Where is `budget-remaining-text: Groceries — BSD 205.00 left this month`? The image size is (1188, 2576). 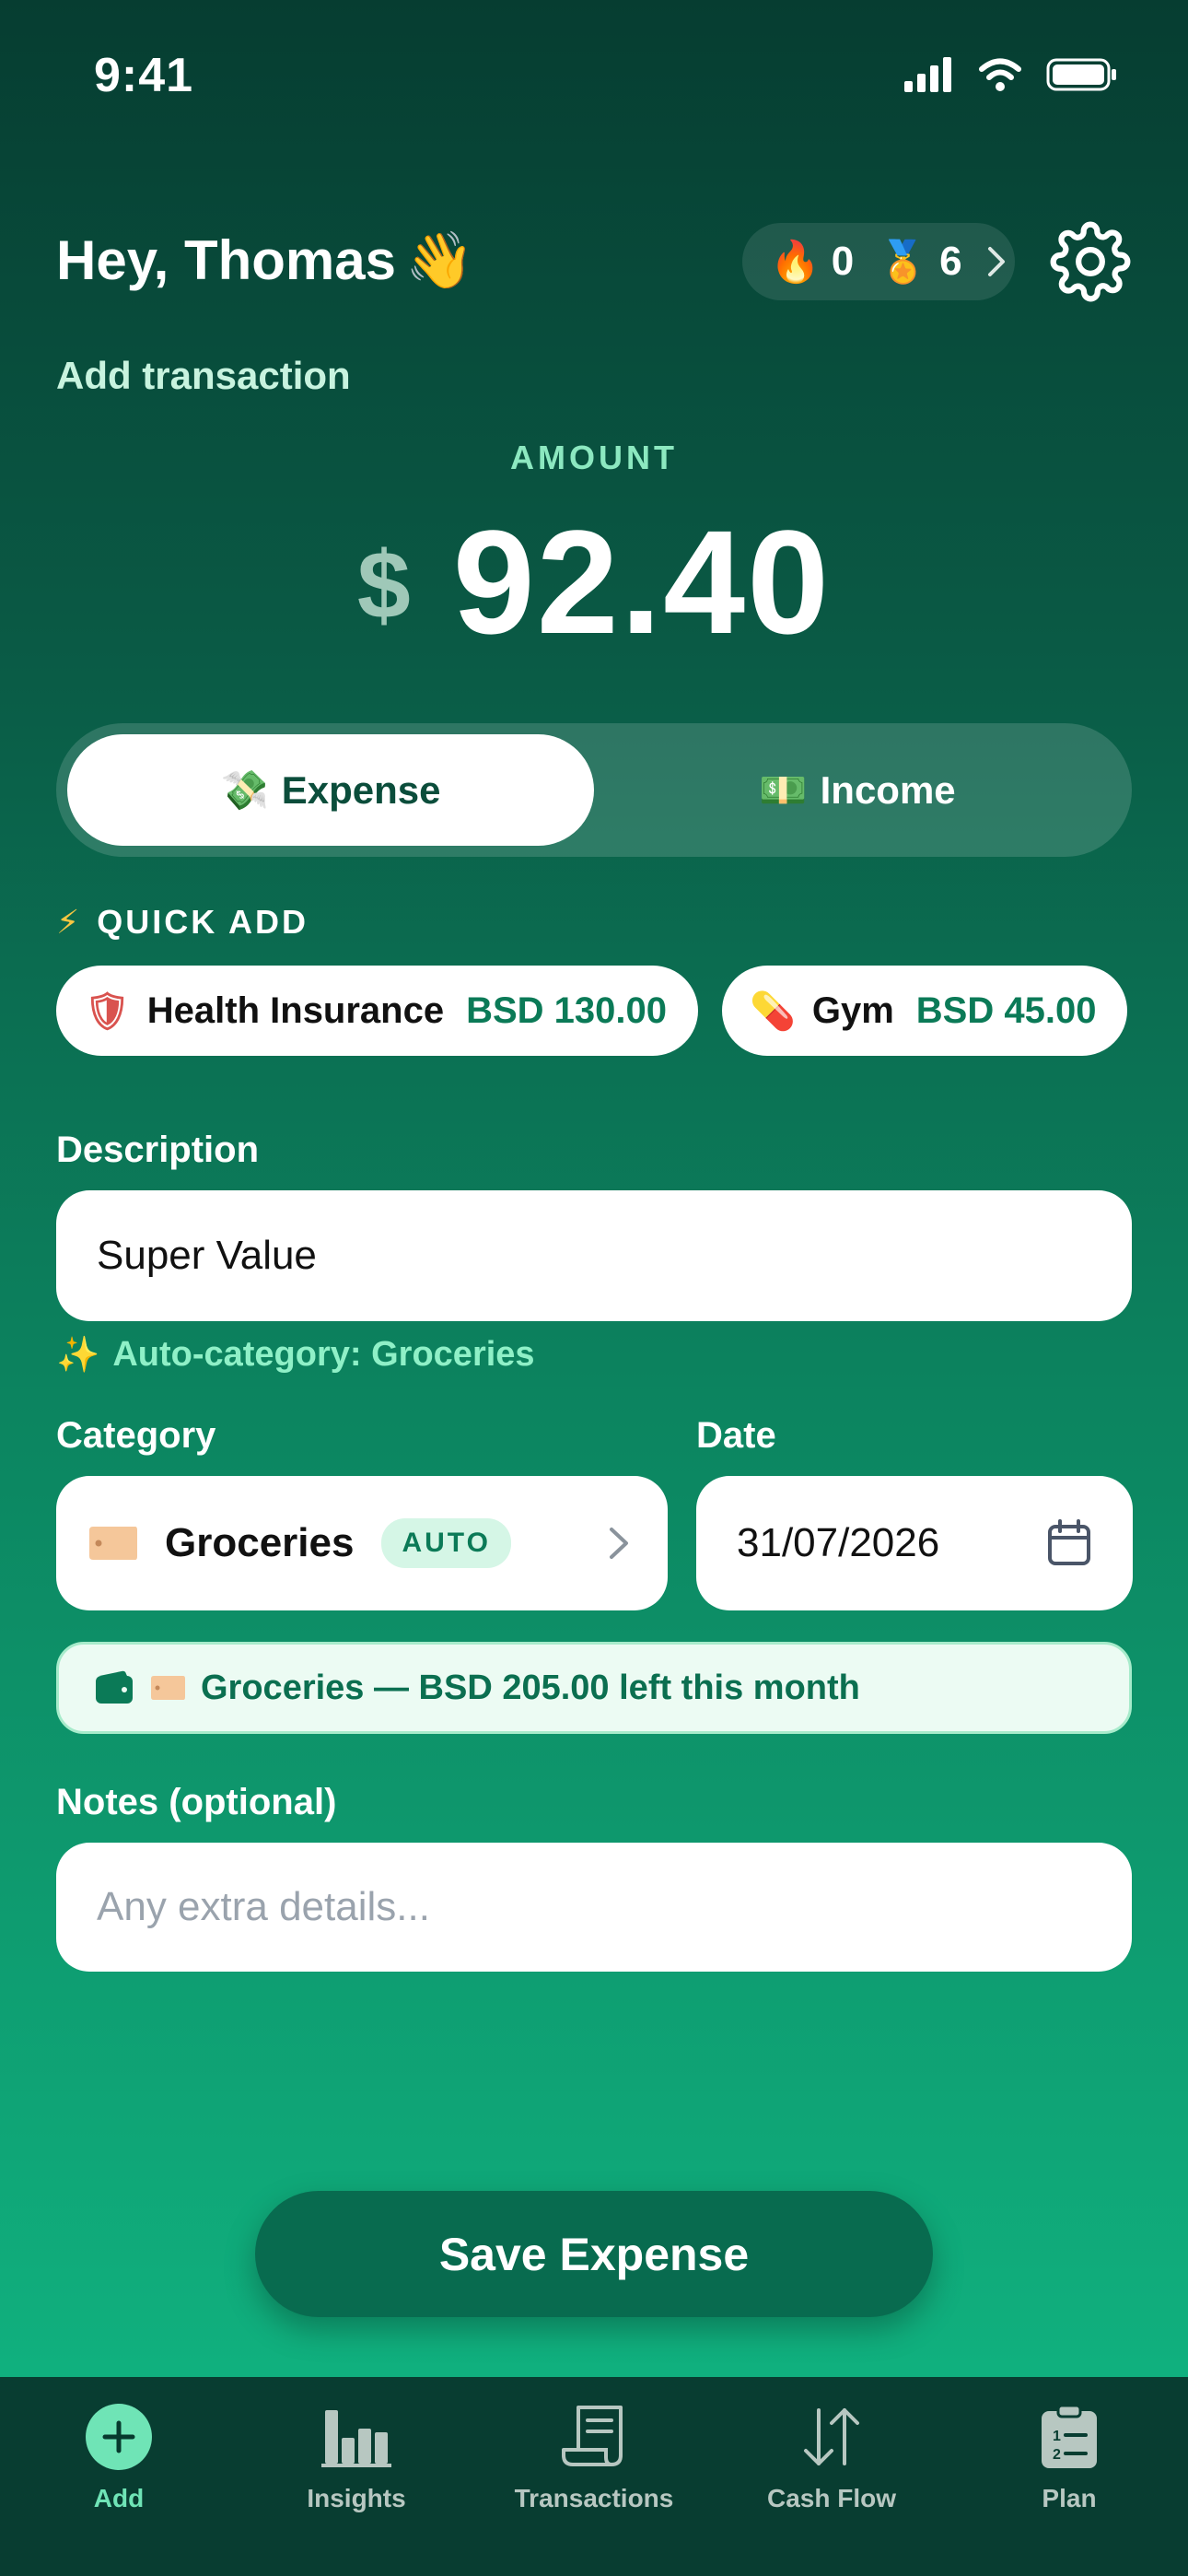
budget-remaining-text: Groceries — BSD 205.00 left this month is located at coordinates (530, 1687).